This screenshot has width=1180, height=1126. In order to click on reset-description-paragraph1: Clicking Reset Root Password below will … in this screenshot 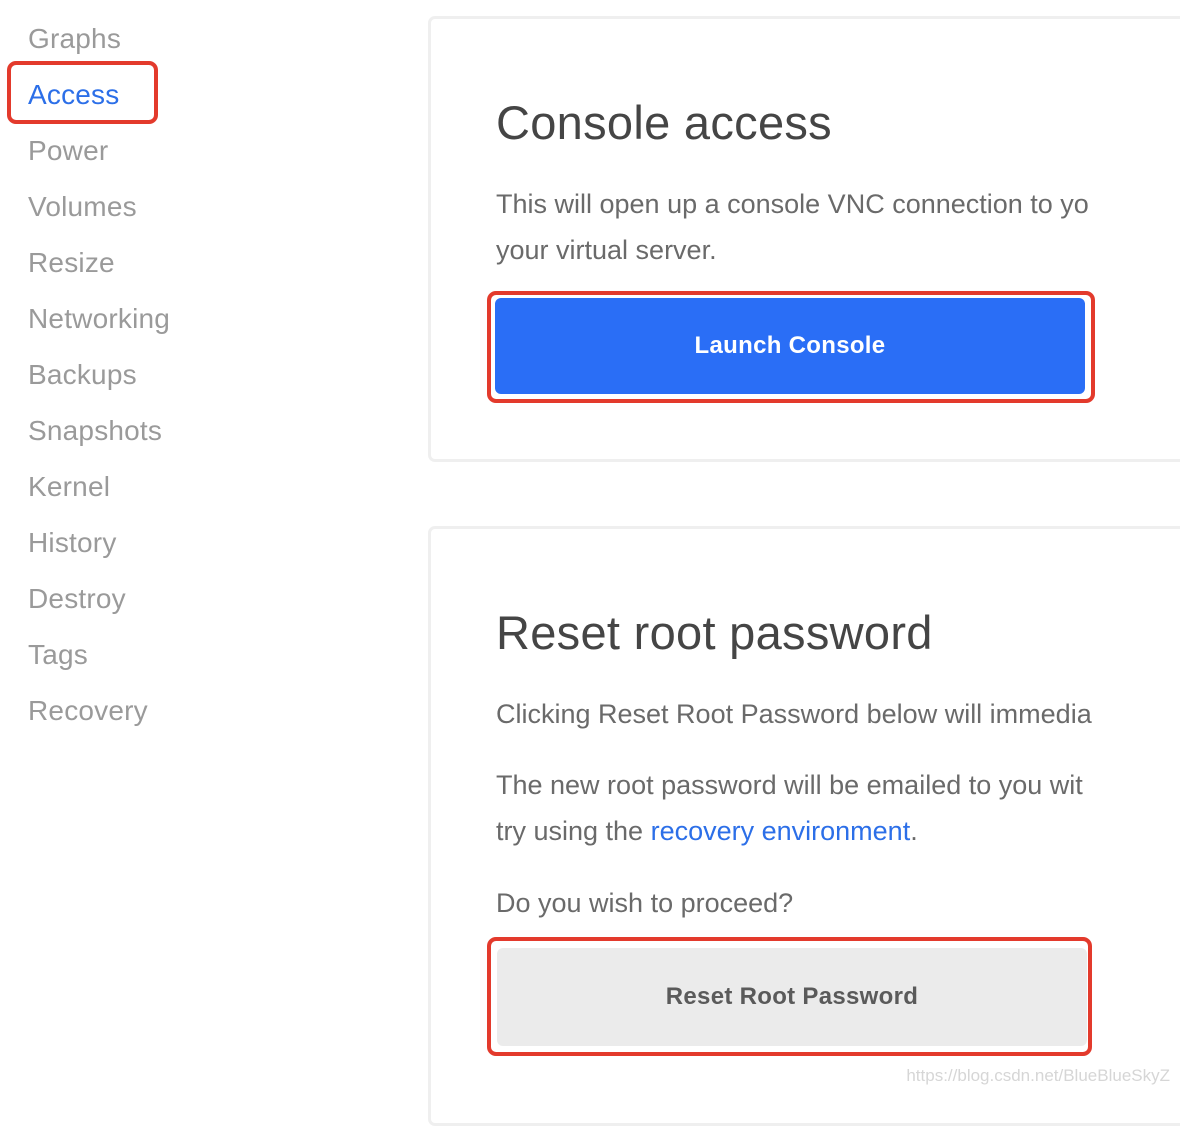, I will do `click(794, 714)`.